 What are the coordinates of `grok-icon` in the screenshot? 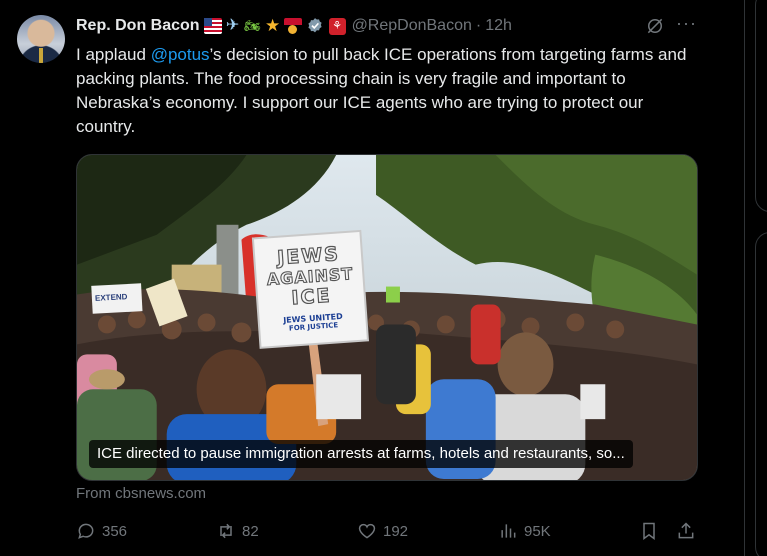 It's located at (655, 26).